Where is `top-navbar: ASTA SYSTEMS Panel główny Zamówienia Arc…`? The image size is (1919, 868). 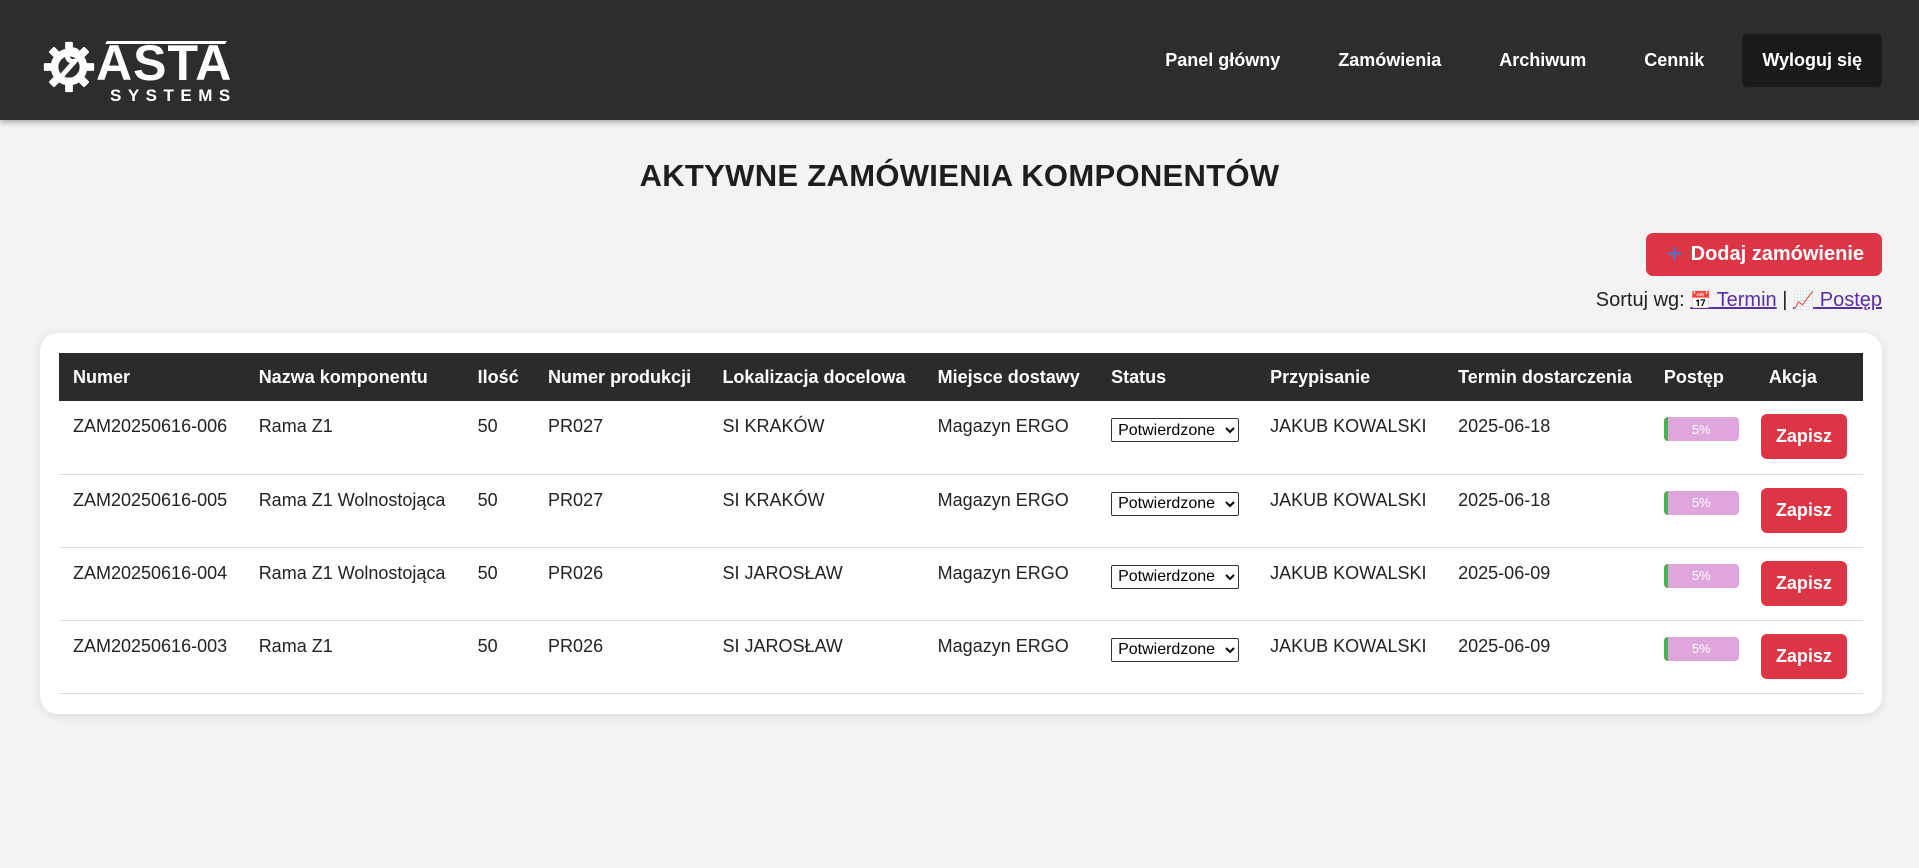
top-navbar: ASTA SYSTEMS Panel główny Zamówienia Arc… is located at coordinates (959, 60).